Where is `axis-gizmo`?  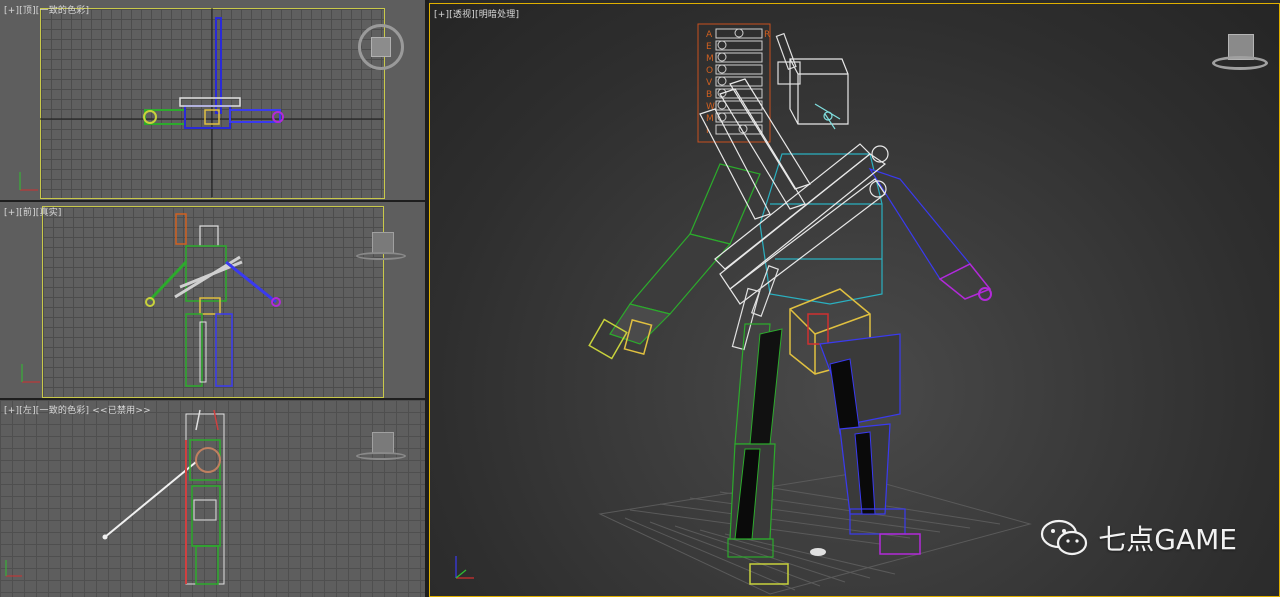 axis-gizmo is located at coordinates (464, 567).